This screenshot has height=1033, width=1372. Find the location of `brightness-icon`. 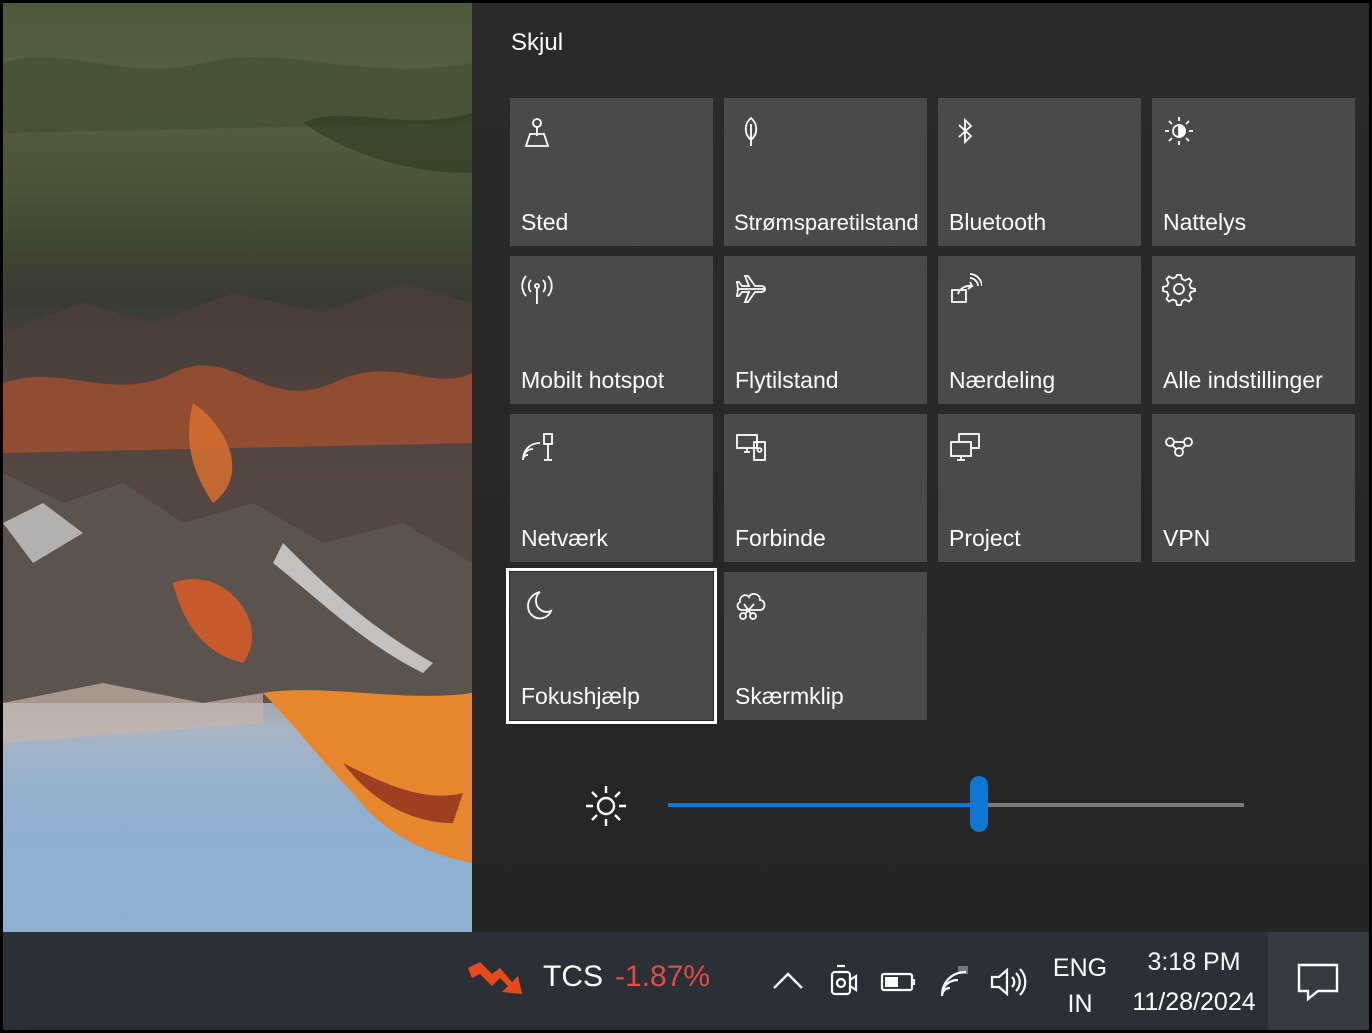

brightness-icon is located at coordinates (606, 806).